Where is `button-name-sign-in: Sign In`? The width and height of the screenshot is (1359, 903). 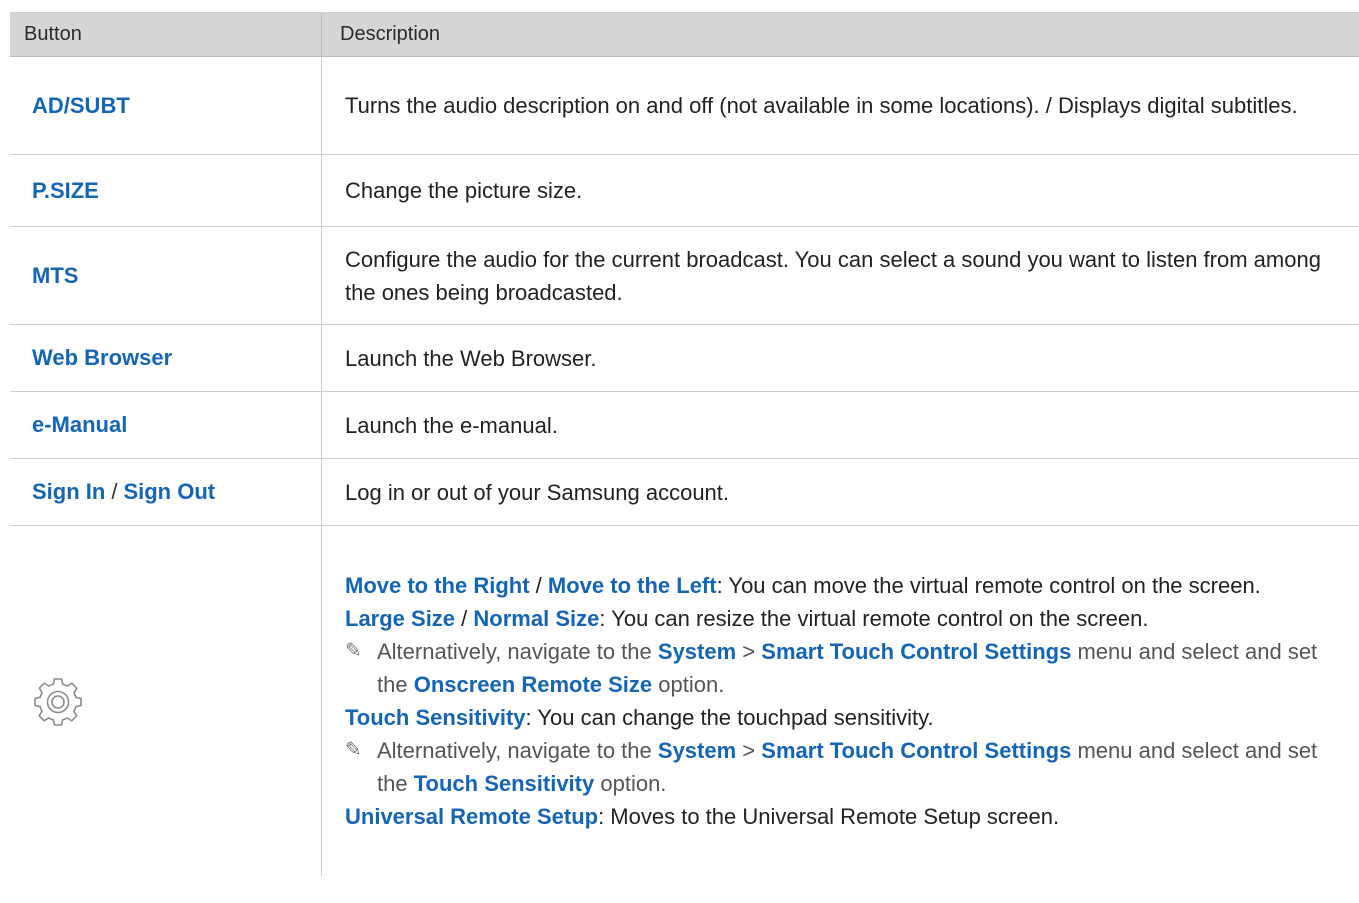 button-name-sign-in: Sign In is located at coordinates (69, 491).